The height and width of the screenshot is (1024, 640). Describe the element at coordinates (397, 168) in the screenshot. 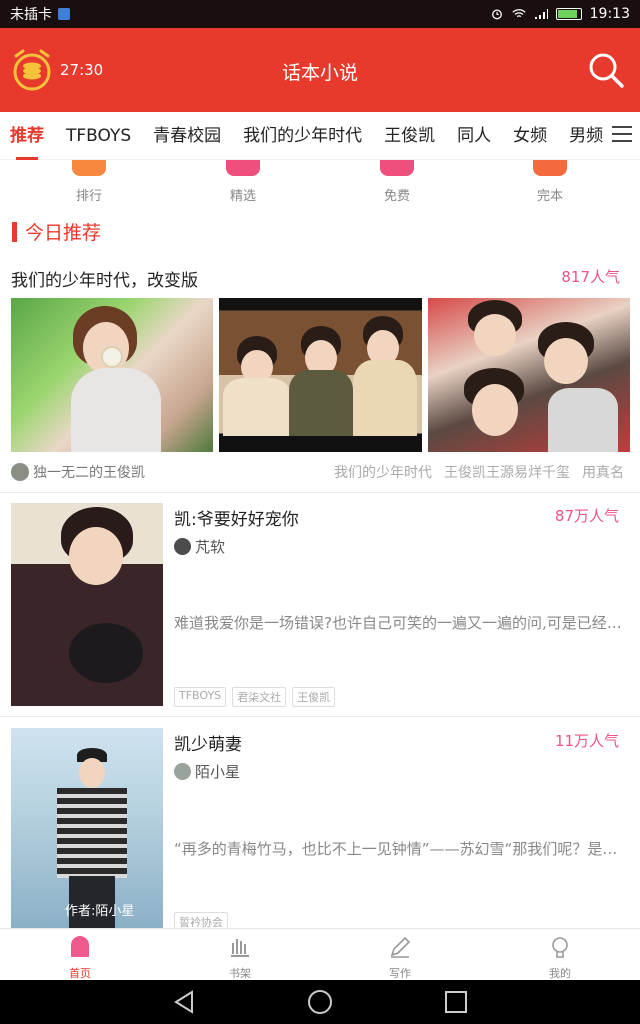

I see `free-icon` at that location.